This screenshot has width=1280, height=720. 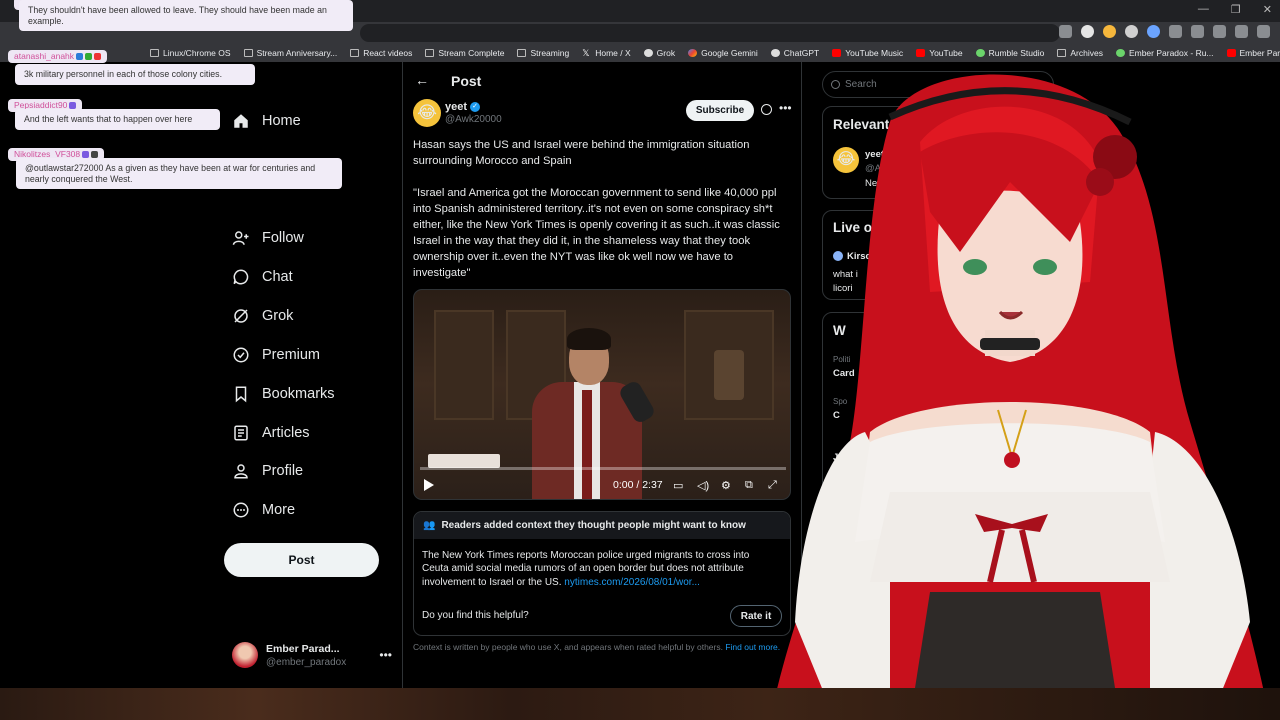 I want to click on live-title: Live on, so click(x=857, y=227).